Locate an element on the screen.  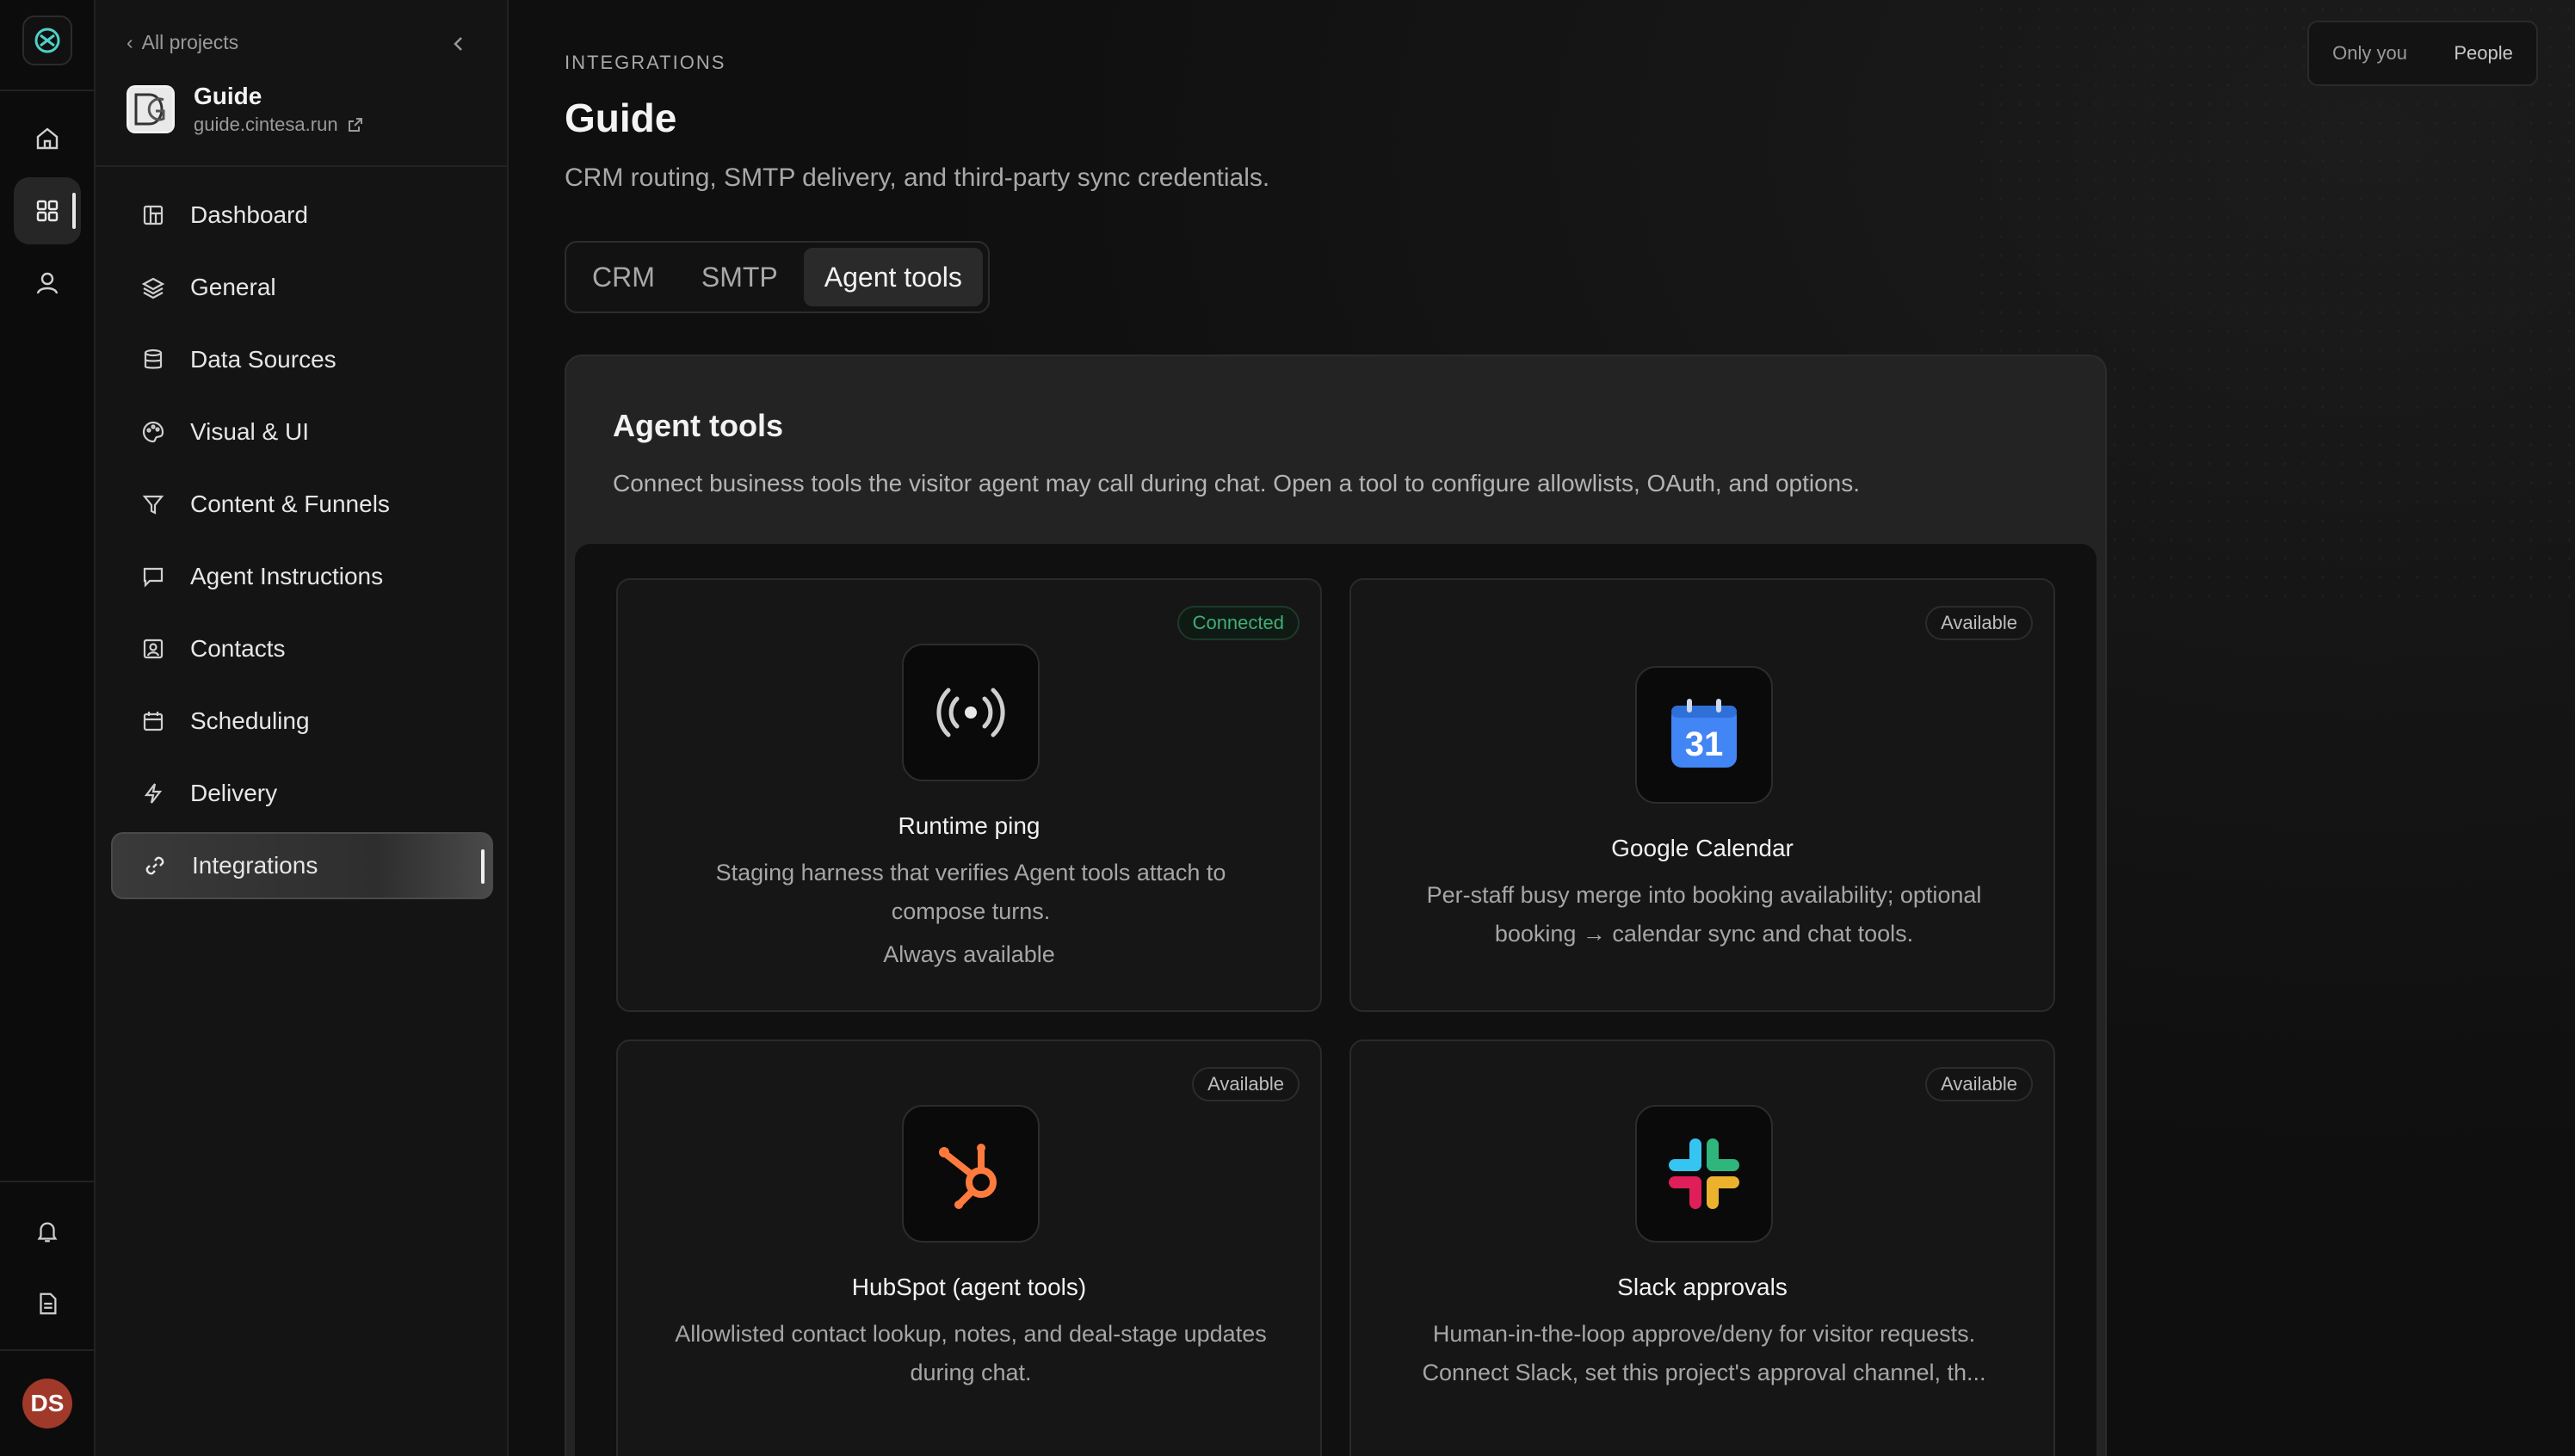
toggle-people: People is located at coordinates (2483, 53).